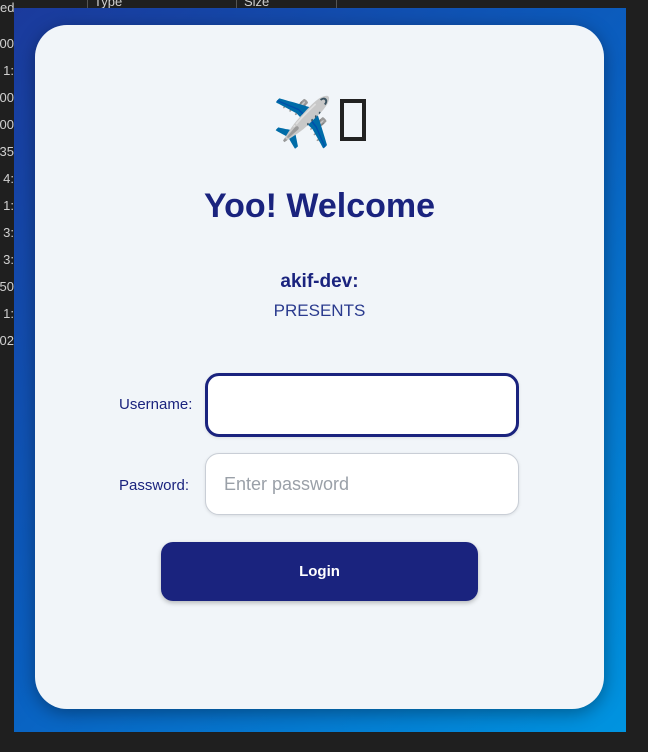  What do you see at coordinates (319, 310) in the screenshot?
I see `presents-label: PRESENTS` at bounding box center [319, 310].